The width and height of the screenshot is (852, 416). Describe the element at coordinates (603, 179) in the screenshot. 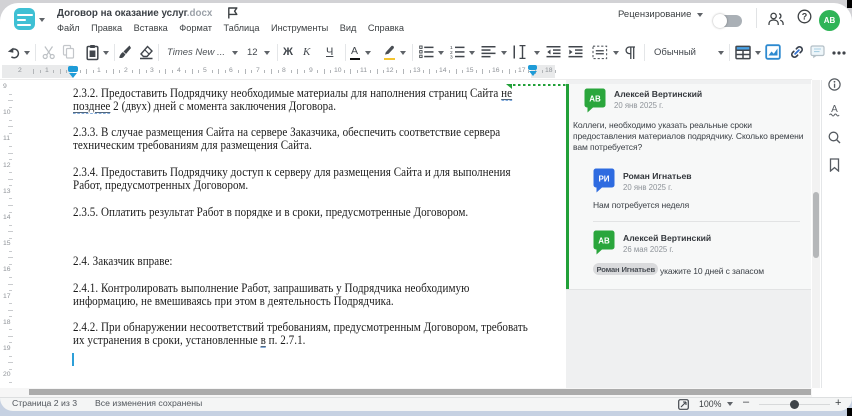

I see `svg-text: РИ` at that location.